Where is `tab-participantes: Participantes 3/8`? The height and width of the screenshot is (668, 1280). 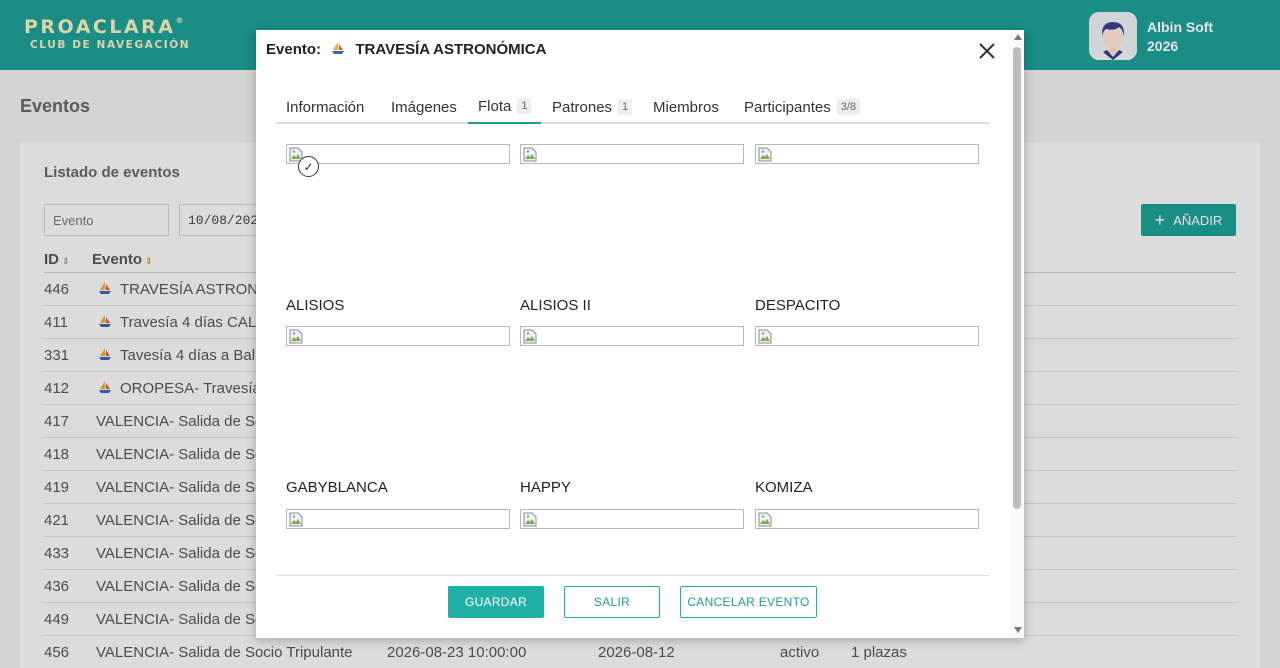 tab-participantes: Participantes 3/8 is located at coordinates (802, 107).